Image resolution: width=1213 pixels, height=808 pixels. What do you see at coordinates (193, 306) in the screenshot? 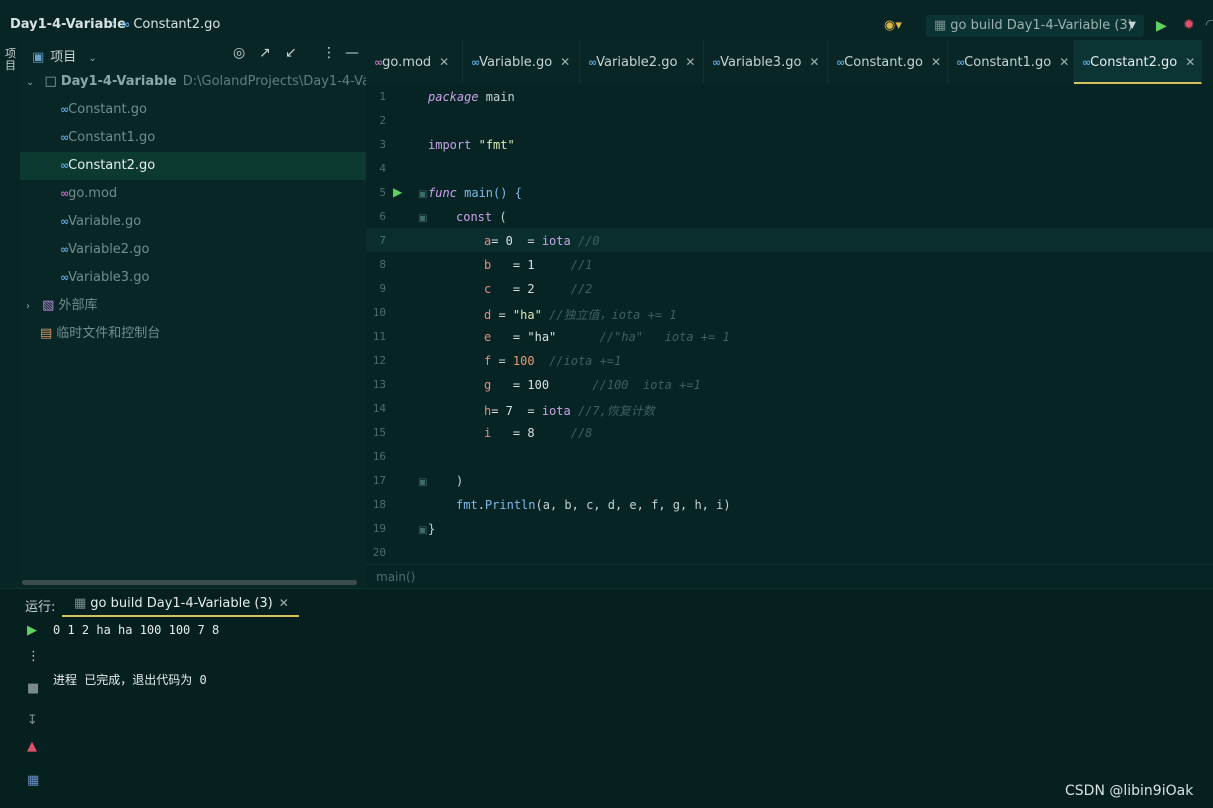
I see `tree-external-libs: › ▧ 外部库` at bounding box center [193, 306].